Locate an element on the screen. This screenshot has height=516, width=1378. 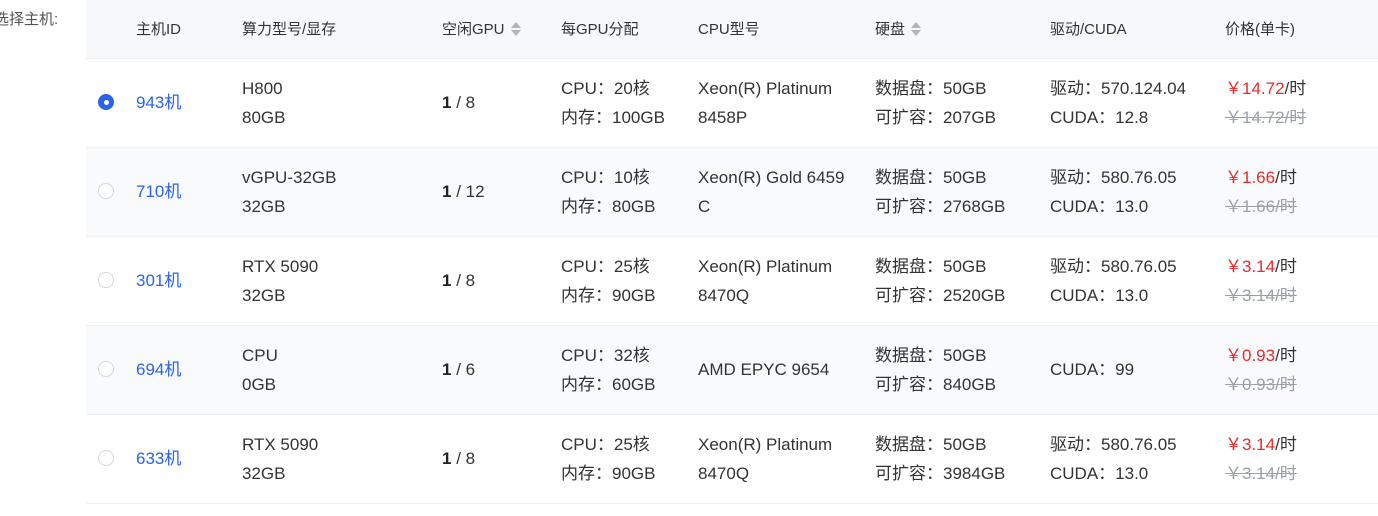
expandable-disk: 可扩容：2768GB is located at coordinates (940, 206).